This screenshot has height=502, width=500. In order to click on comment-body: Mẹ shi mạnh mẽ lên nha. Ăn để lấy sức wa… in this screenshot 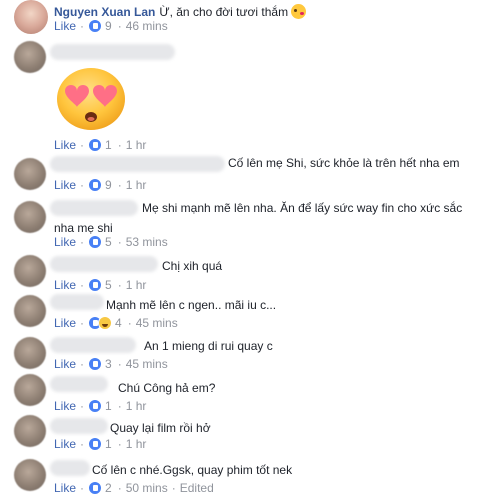, I will do `click(302, 208)`.